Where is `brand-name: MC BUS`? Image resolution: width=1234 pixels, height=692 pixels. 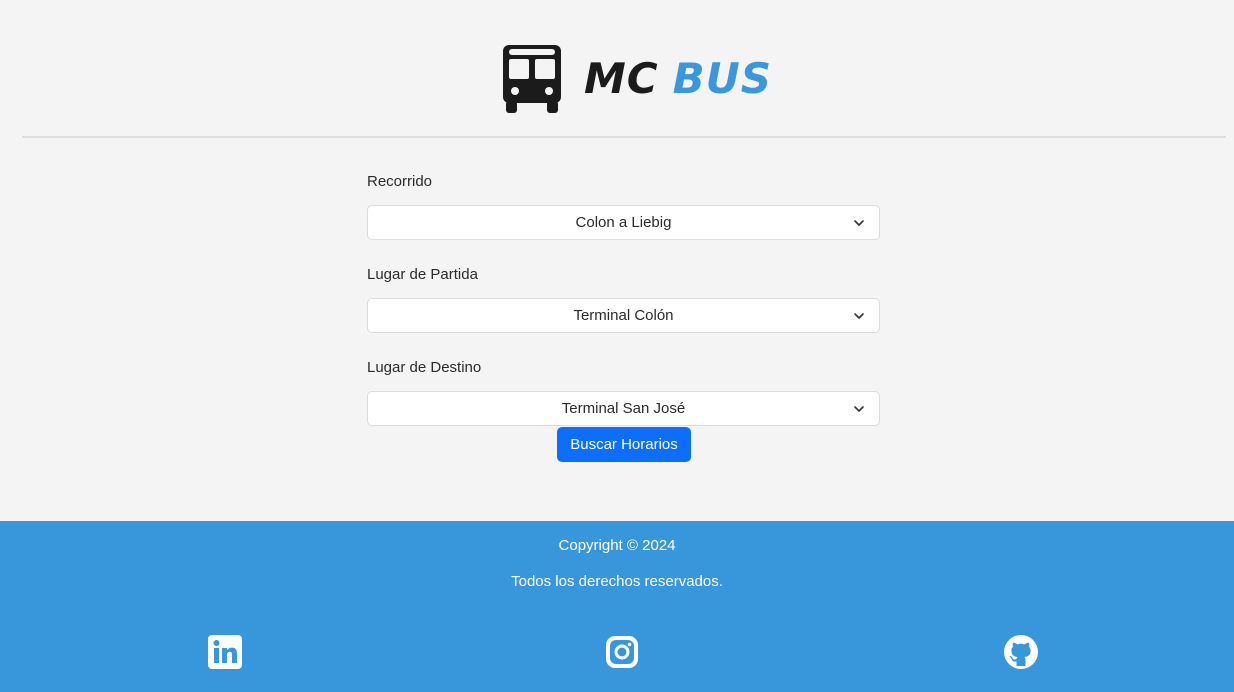 brand-name: MC BUS is located at coordinates (678, 79).